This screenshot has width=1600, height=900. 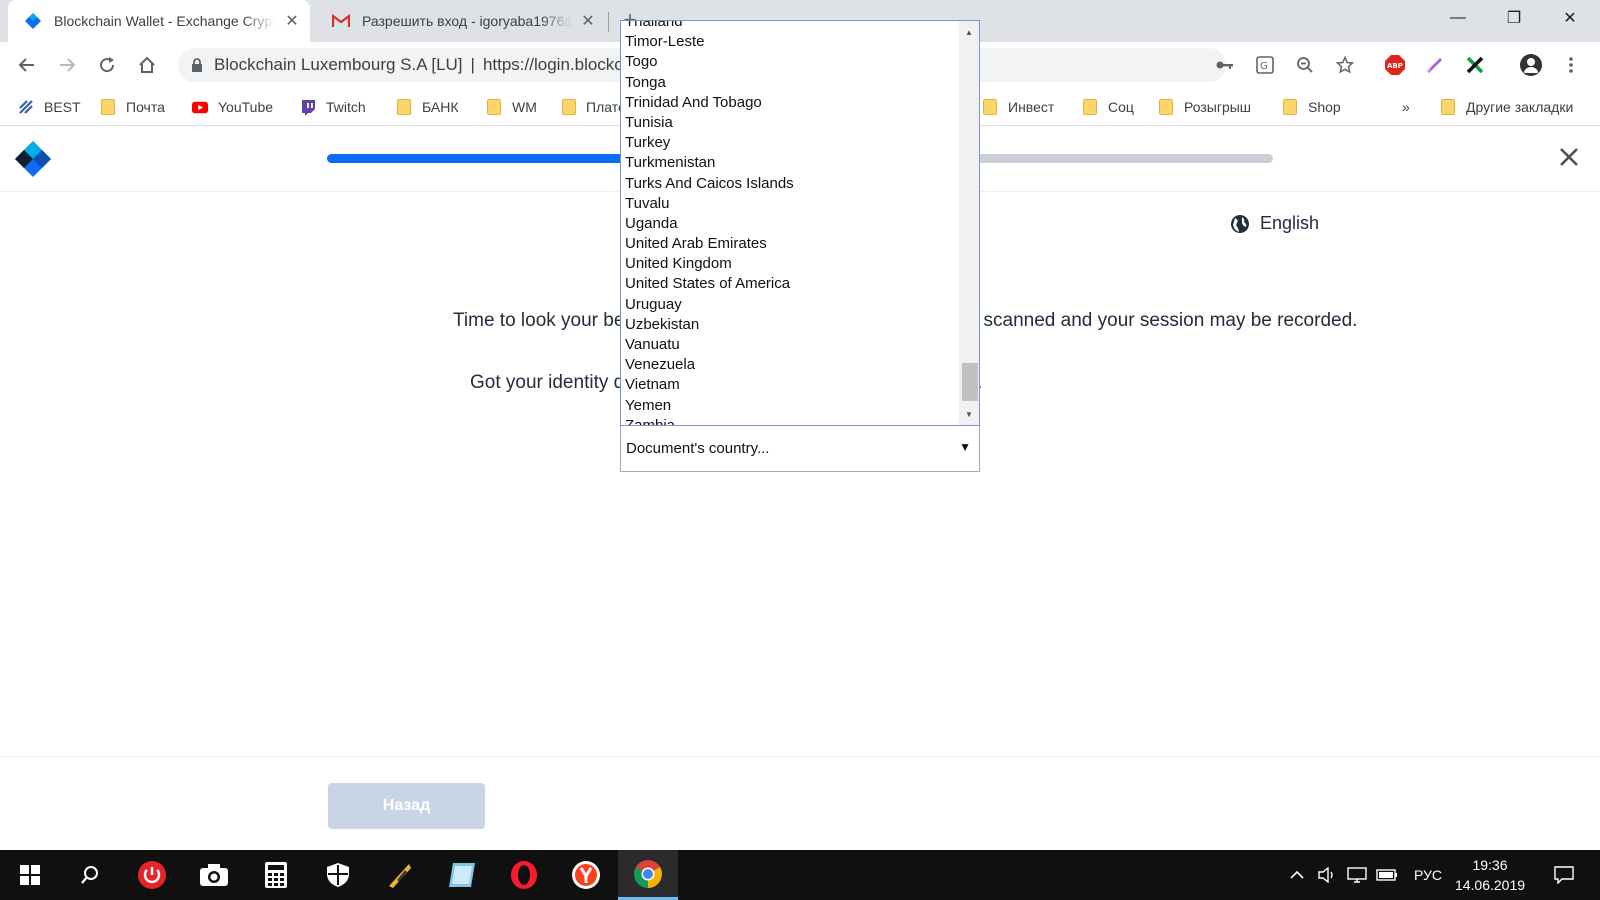 I want to click on bookmark-best: BEST, so click(x=49, y=107).